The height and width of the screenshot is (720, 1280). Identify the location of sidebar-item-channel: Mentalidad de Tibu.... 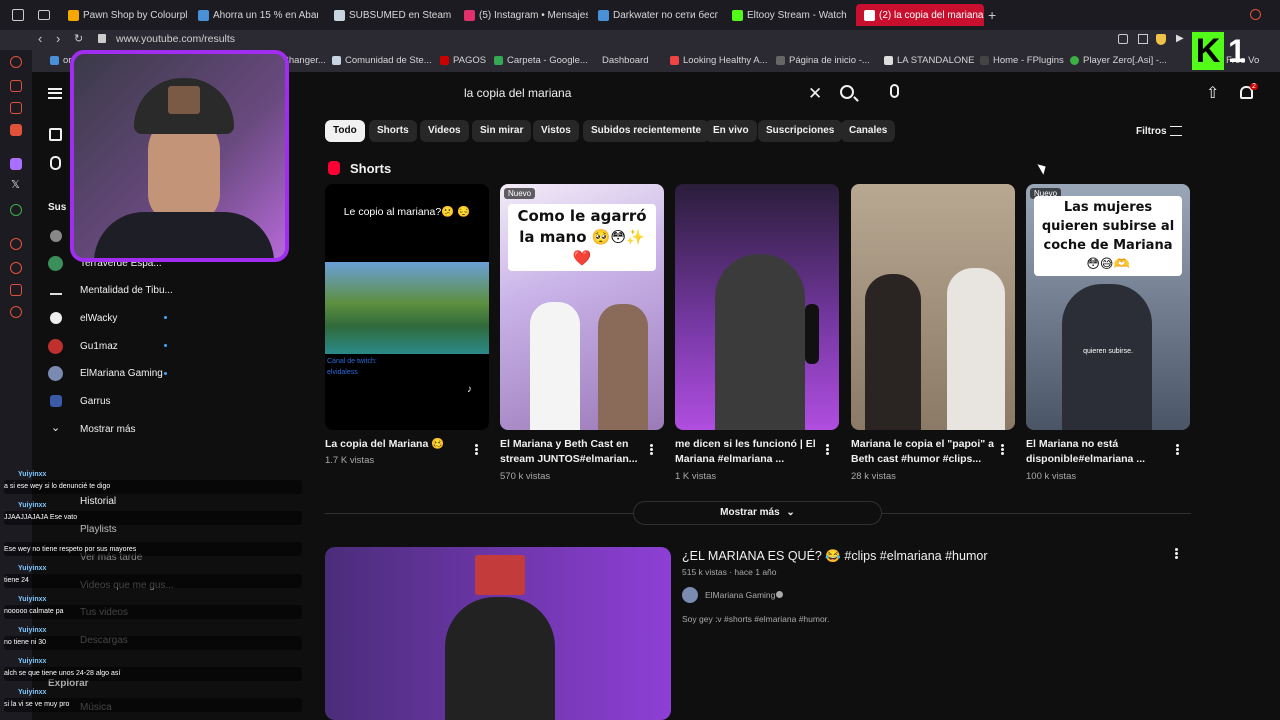
(126, 290).